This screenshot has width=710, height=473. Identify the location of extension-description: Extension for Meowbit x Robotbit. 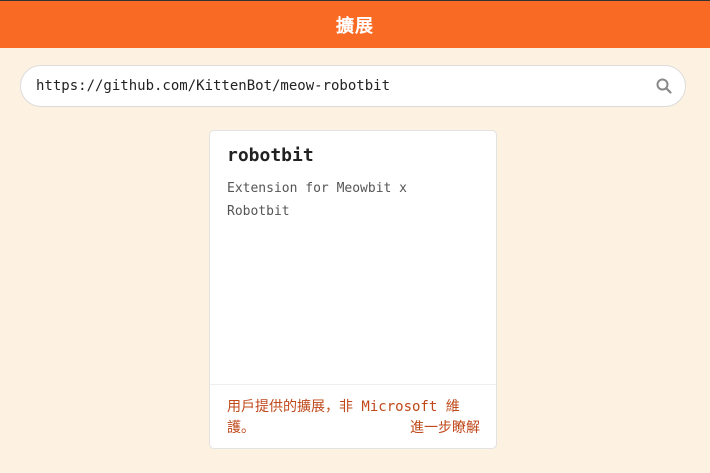
(317, 200).